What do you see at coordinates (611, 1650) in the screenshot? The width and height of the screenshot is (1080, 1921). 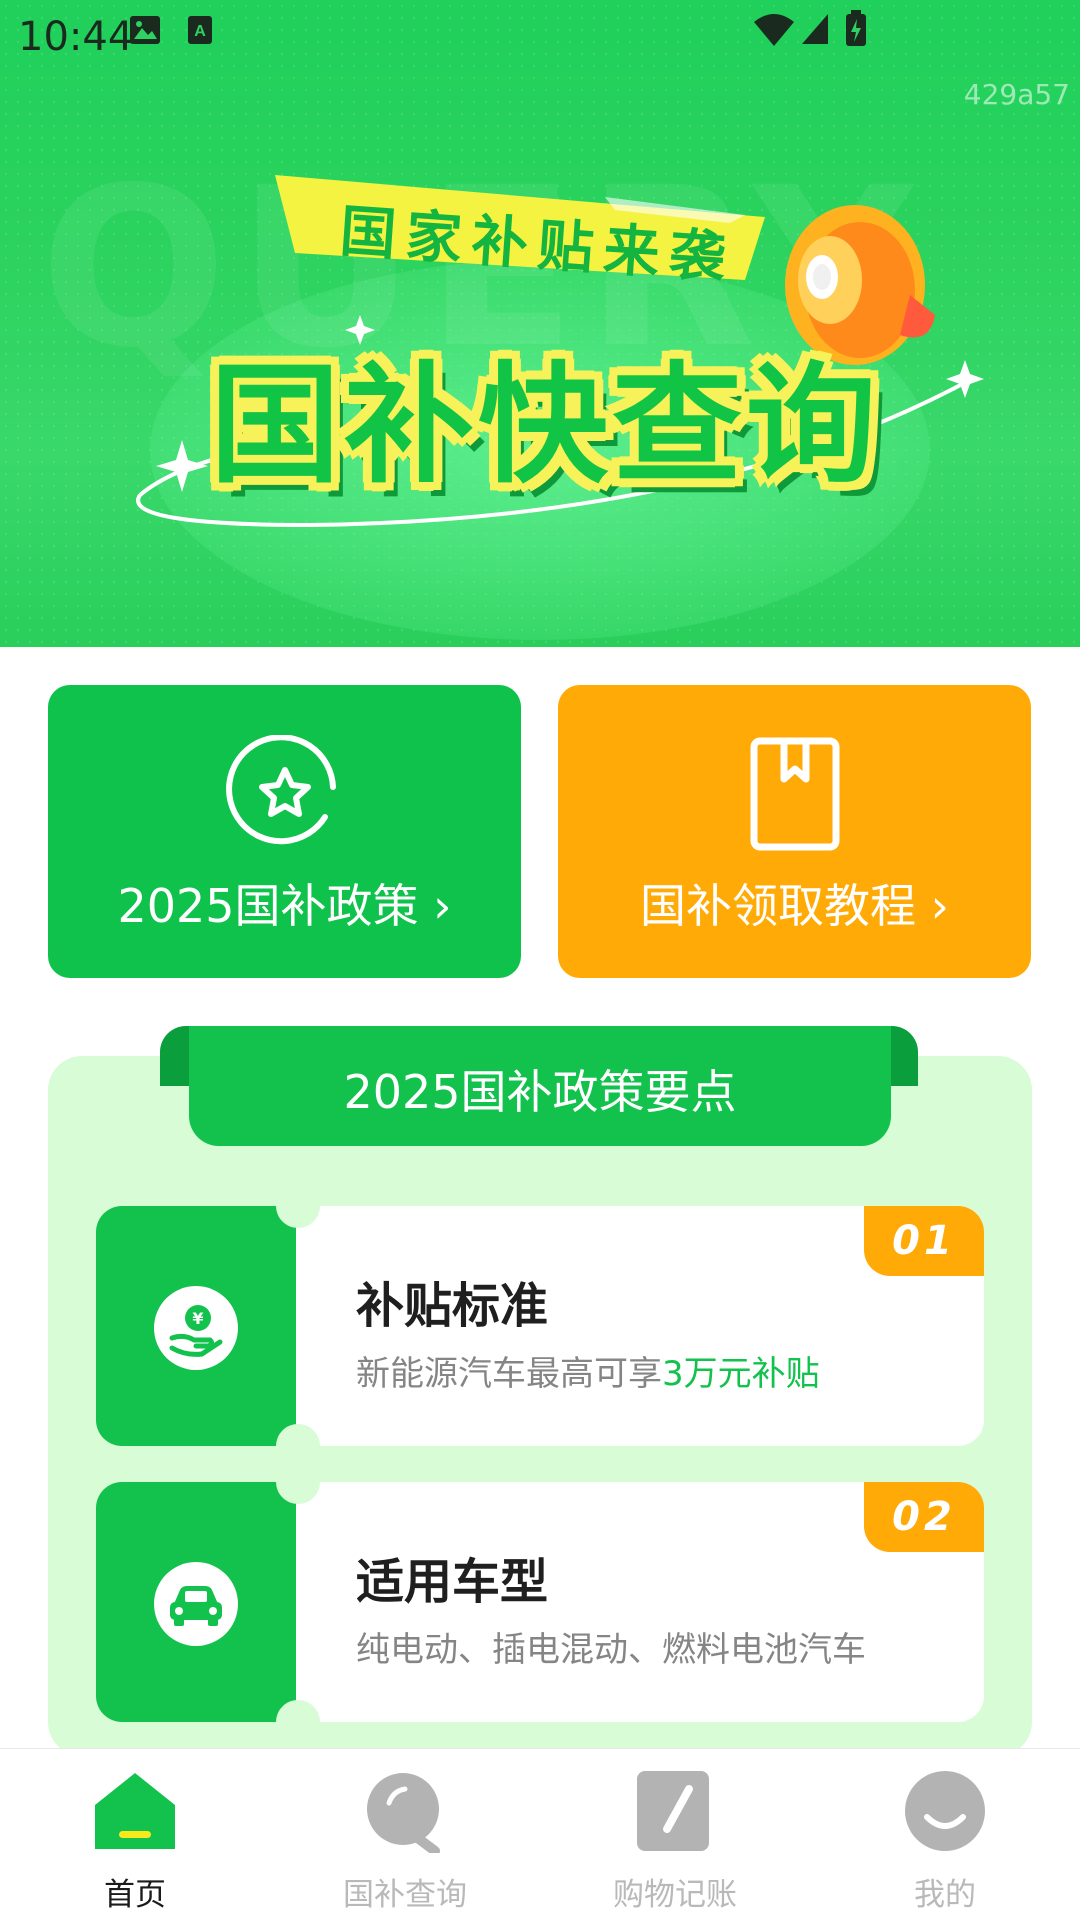 I see `policy-item-desc: 纯电动、插电混动、燃料电池汽车` at bounding box center [611, 1650].